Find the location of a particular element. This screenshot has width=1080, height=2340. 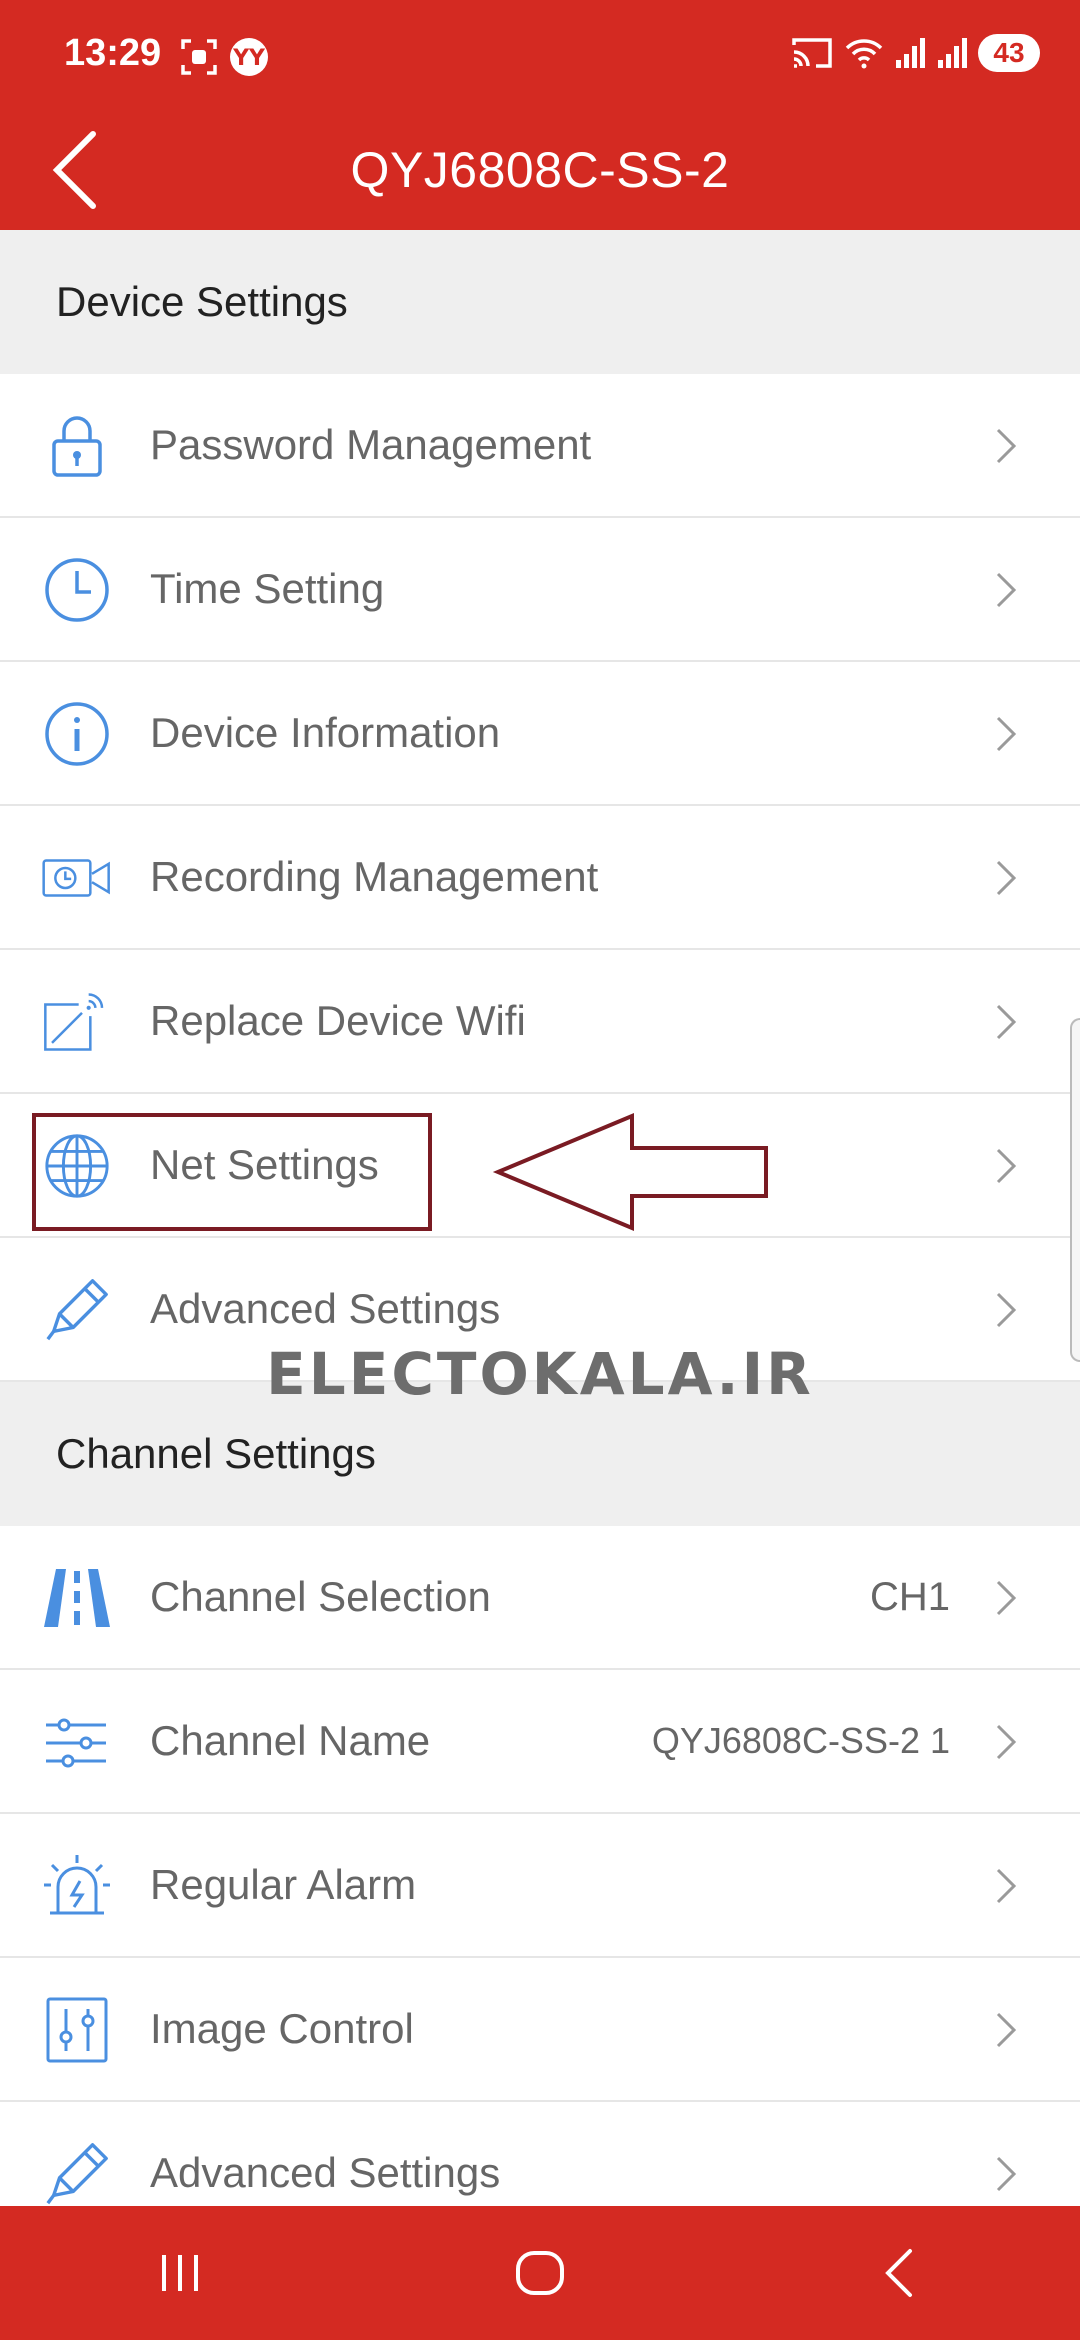

settings-row-label: Regular Alarm is located at coordinates (283, 1884).